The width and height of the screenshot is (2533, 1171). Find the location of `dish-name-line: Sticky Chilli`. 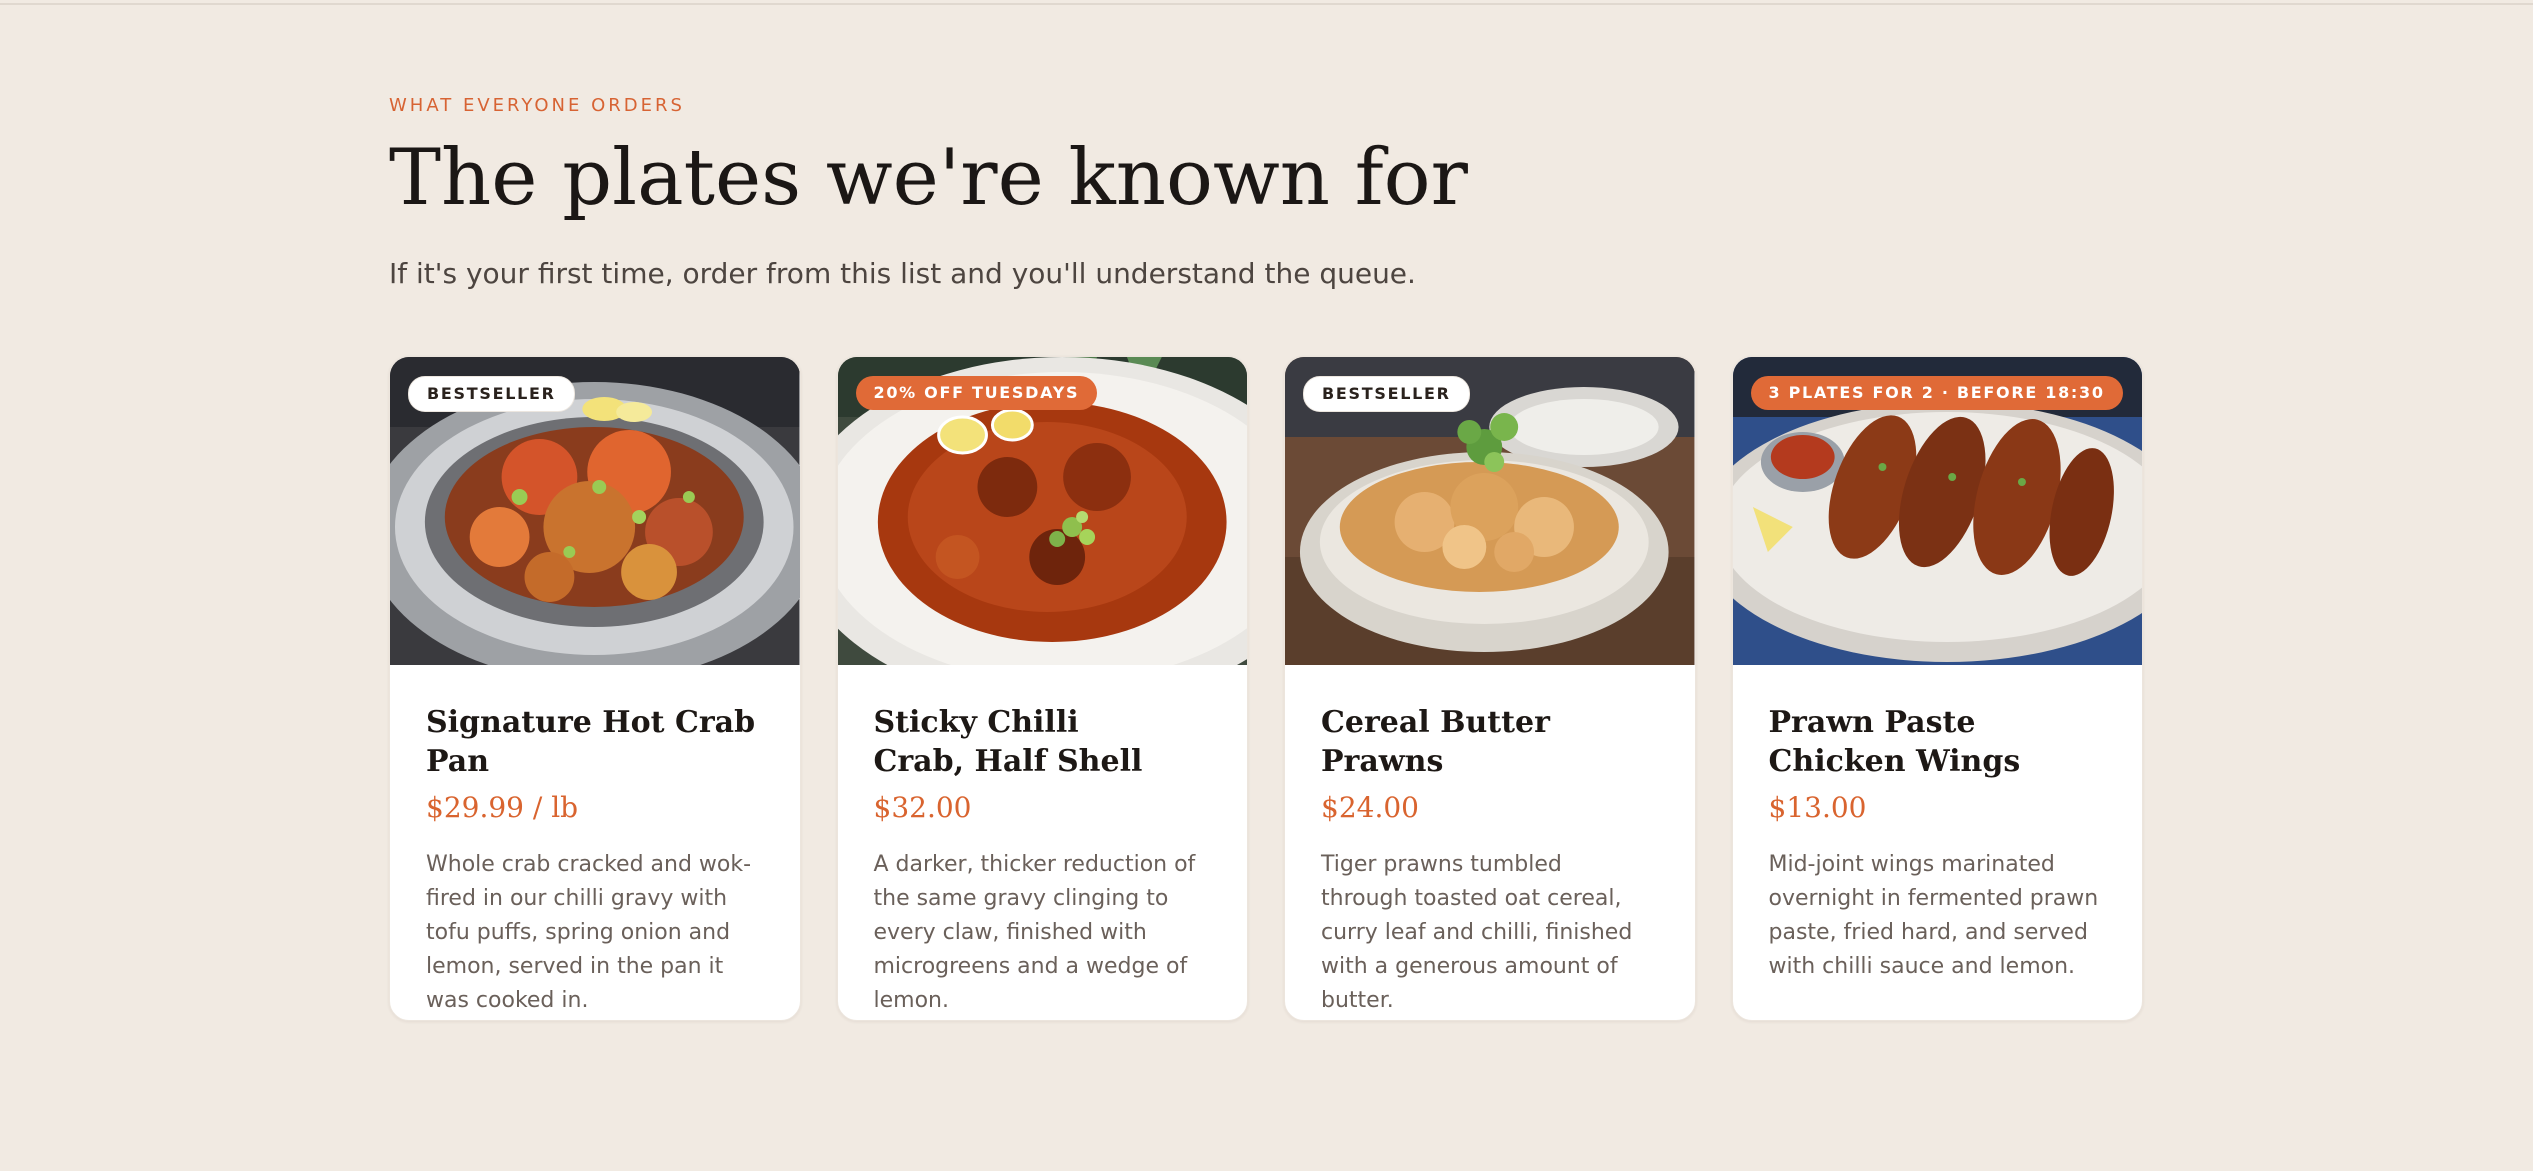

dish-name-line: Sticky Chilli is located at coordinates (976, 722).